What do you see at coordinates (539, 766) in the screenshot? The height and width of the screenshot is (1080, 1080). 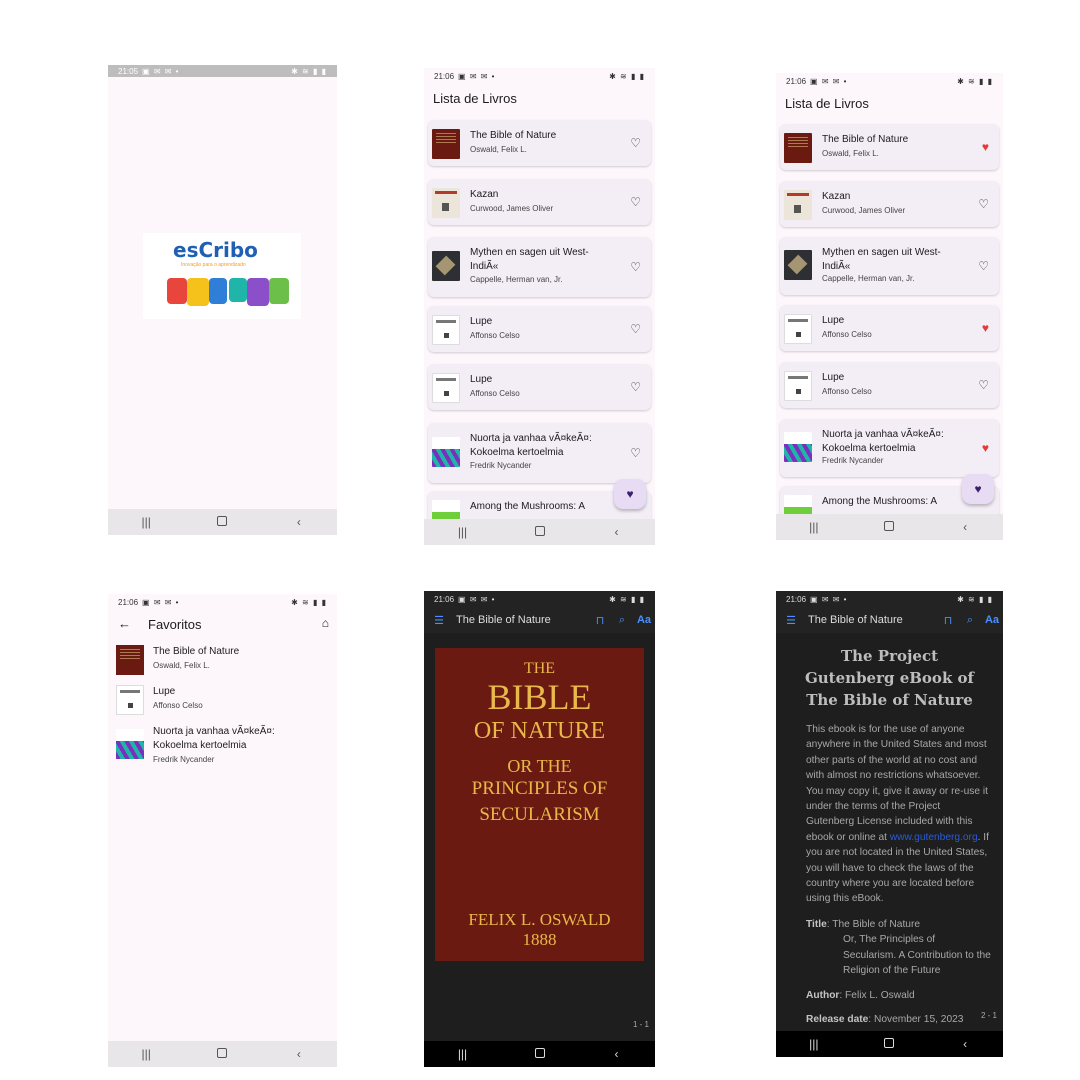 I see `cover-line: OR THE` at bounding box center [539, 766].